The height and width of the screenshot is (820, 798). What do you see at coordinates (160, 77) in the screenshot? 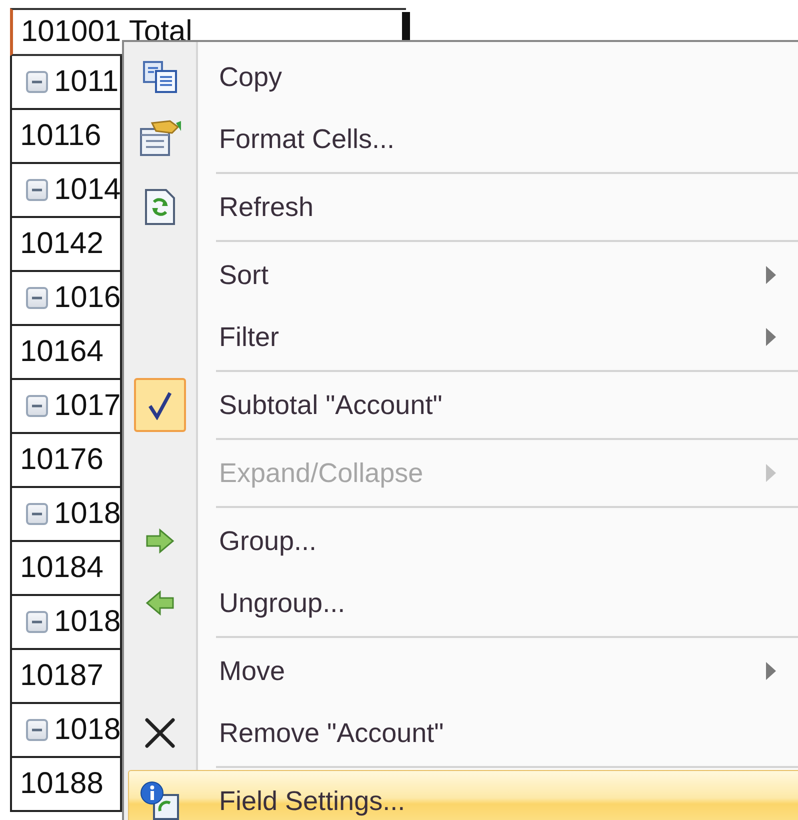
I see `copy-icon` at bounding box center [160, 77].